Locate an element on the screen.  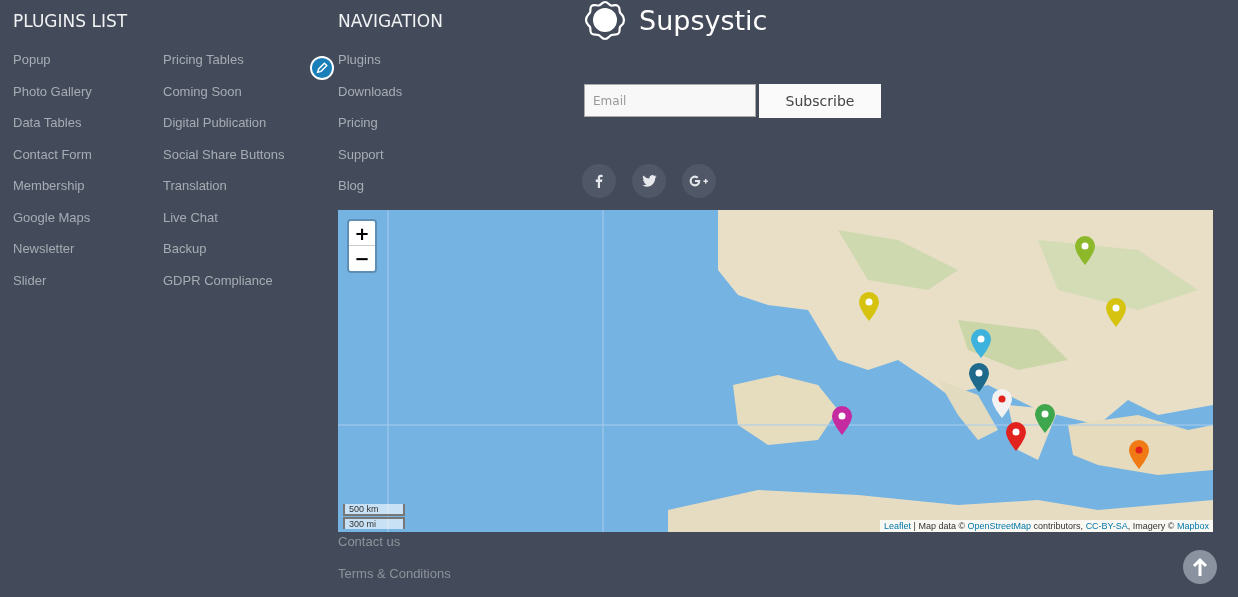
footer-link: Pricing Tables is located at coordinates (203, 59).